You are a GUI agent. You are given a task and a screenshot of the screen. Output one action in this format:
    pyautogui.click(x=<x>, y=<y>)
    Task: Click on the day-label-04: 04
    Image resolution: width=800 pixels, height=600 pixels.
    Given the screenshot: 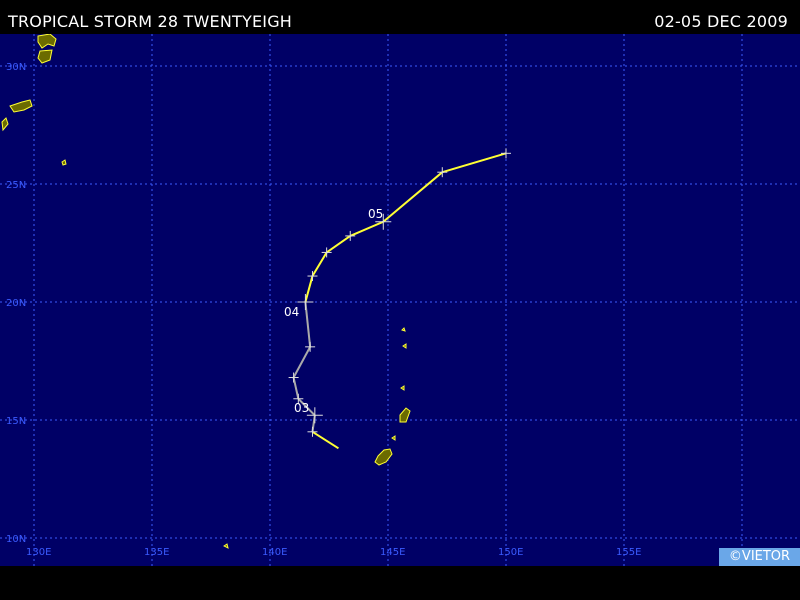 What is the action you would take?
    pyautogui.click(x=291, y=312)
    